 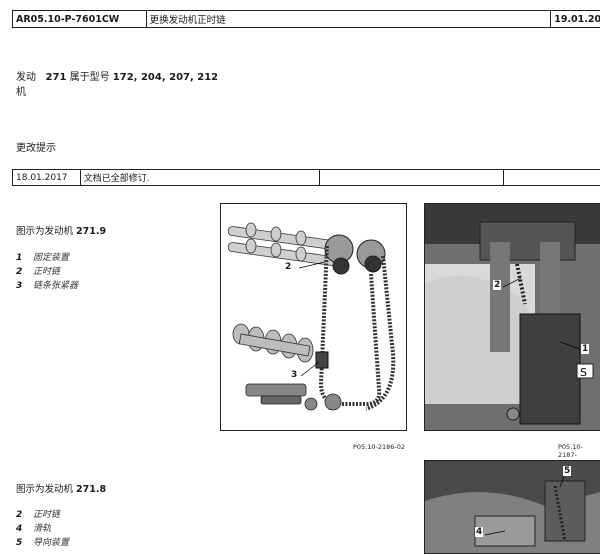 I want to click on changes-title: 更改提示, so click(x=36, y=148).